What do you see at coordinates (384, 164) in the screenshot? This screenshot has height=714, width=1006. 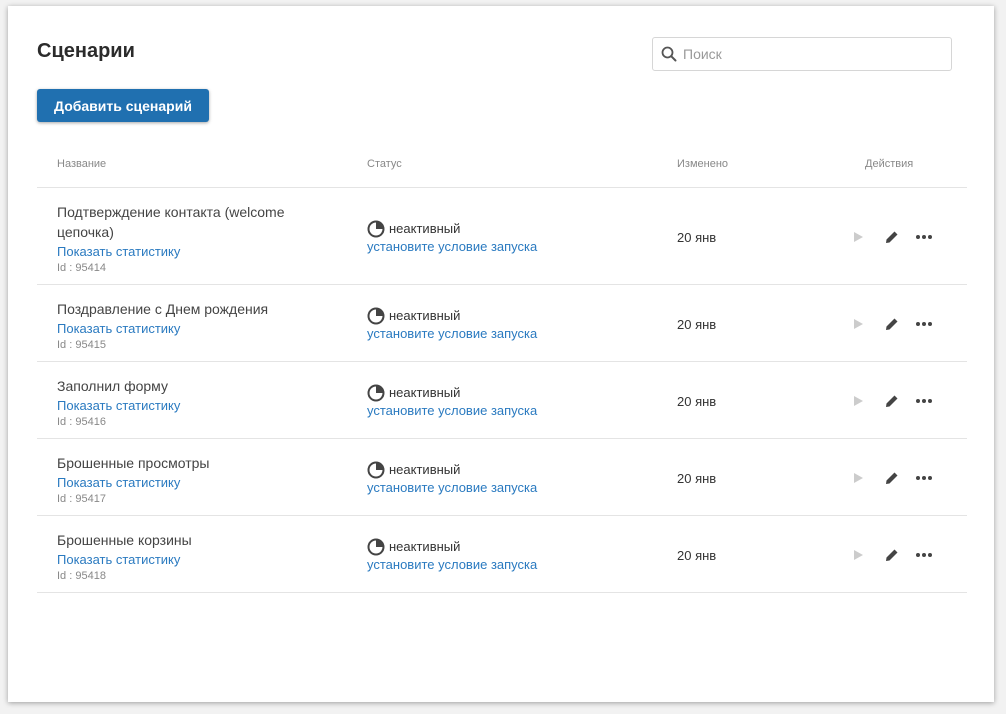 I see `header-status: Статус` at bounding box center [384, 164].